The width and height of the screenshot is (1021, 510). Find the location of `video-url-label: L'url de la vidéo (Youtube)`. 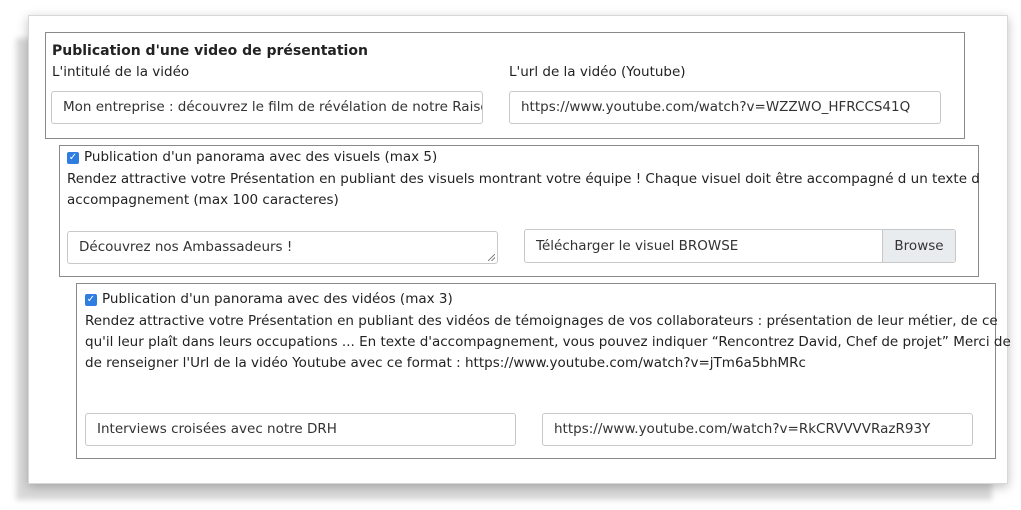

video-url-label: L'url de la vidéo (Youtube) is located at coordinates (597, 72).